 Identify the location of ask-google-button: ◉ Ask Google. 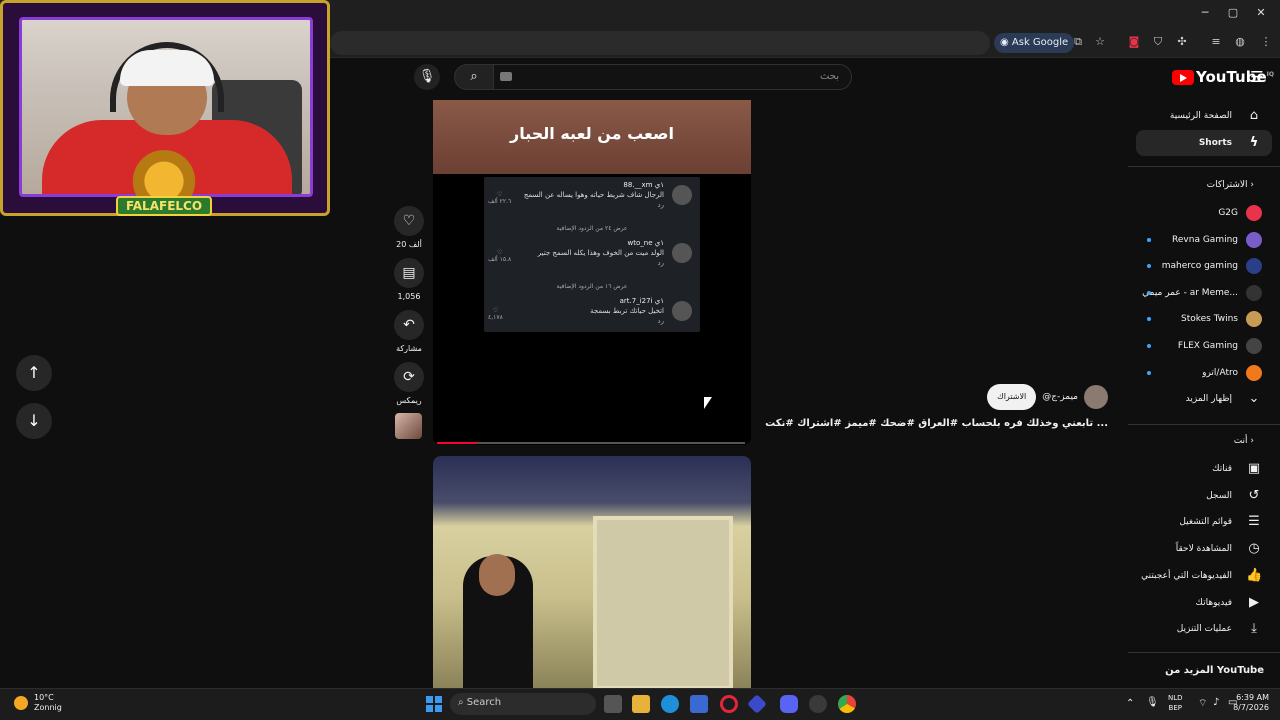
(1034, 43).